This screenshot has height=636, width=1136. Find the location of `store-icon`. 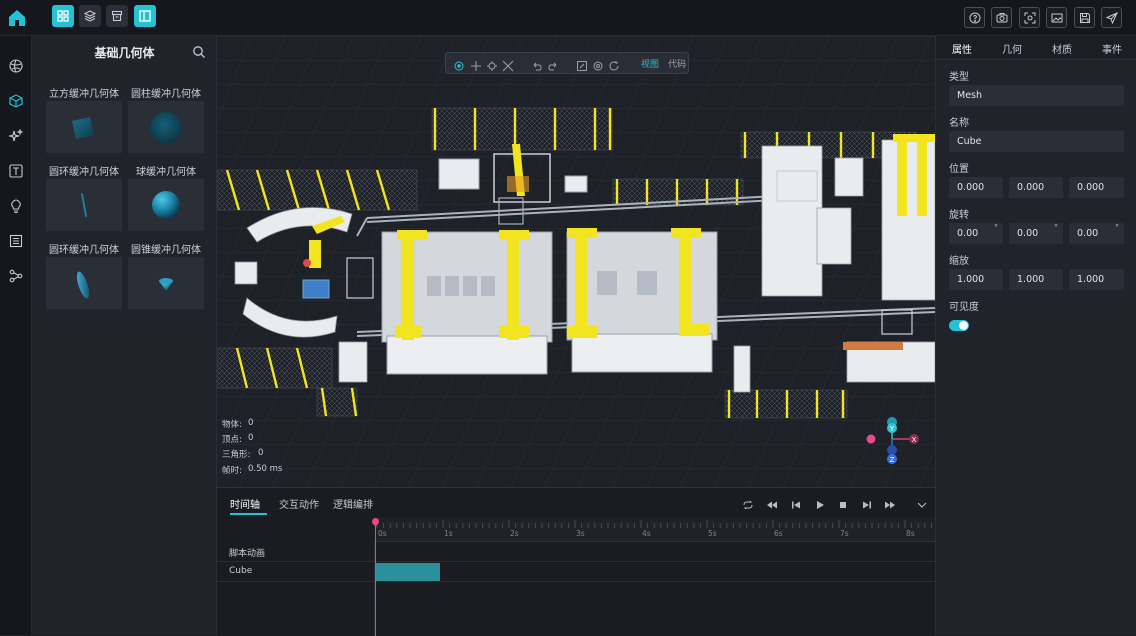

store-icon is located at coordinates (117, 16).